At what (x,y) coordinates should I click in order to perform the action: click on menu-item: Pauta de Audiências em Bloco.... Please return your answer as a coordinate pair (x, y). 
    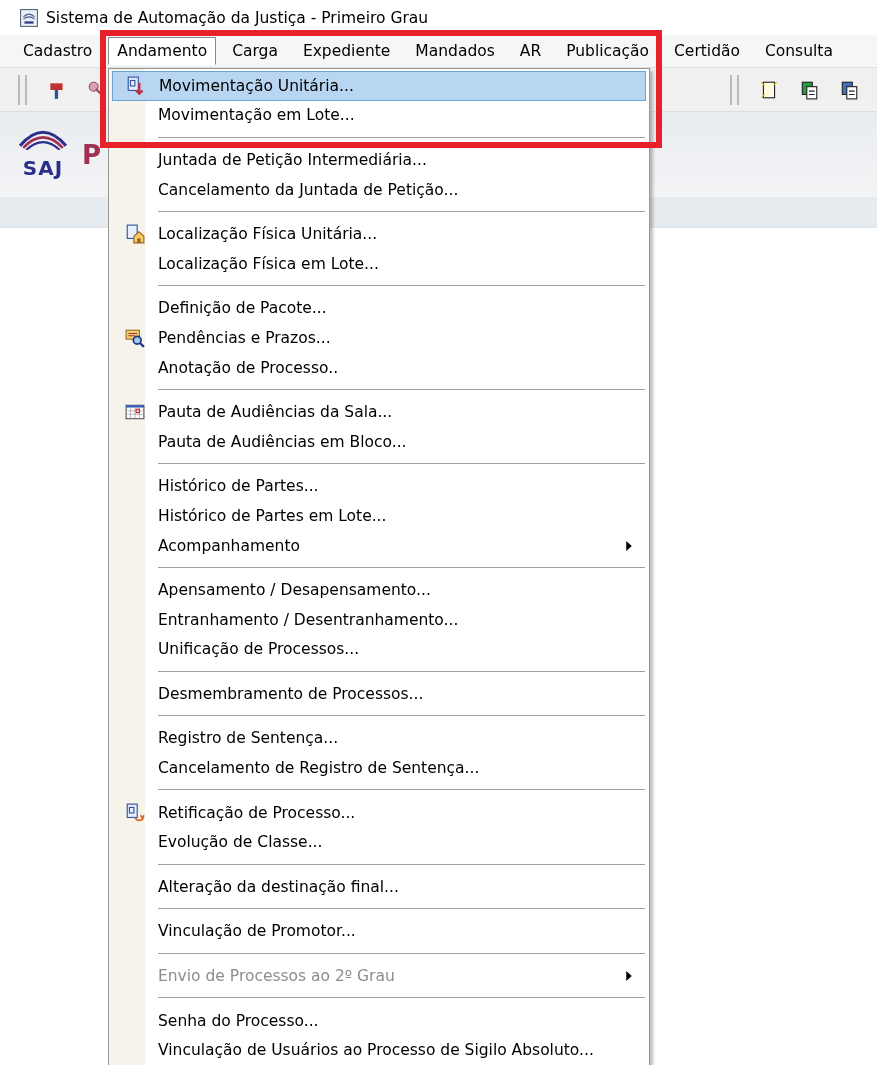
    Looking at the image, I should click on (379, 441).